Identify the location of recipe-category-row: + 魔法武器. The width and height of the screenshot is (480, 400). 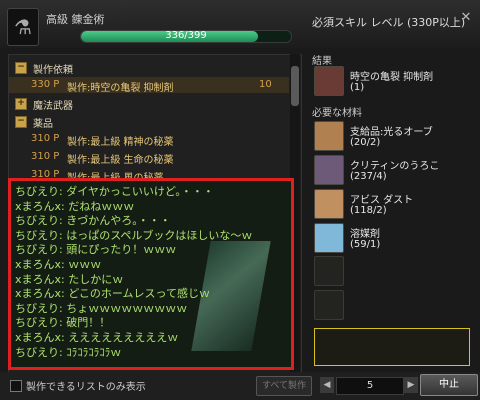
(149, 103).